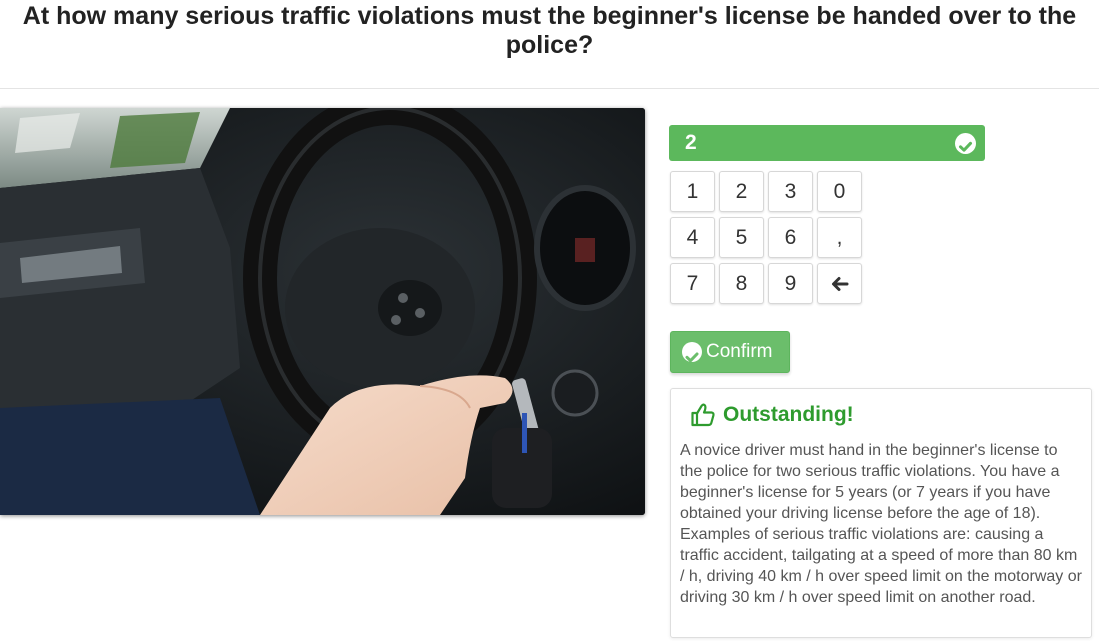  Describe the element at coordinates (703, 415) in the screenshot. I see `thumbs-up-icon` at that location.